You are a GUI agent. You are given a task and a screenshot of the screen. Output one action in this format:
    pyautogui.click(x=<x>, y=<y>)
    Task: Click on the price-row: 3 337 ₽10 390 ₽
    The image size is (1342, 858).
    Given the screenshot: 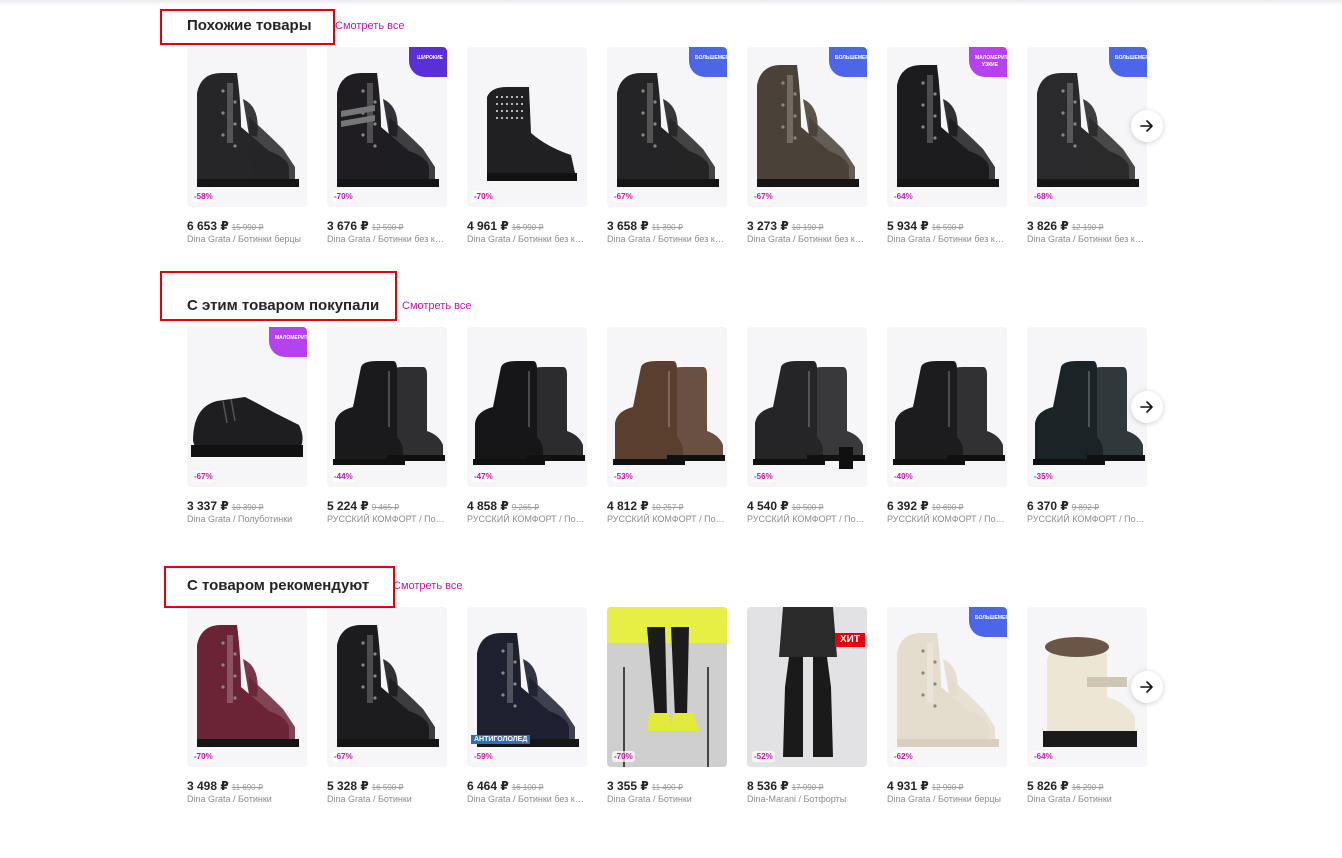 What is the action you would take?
    pyautogui.click(x=225, y=506)
    